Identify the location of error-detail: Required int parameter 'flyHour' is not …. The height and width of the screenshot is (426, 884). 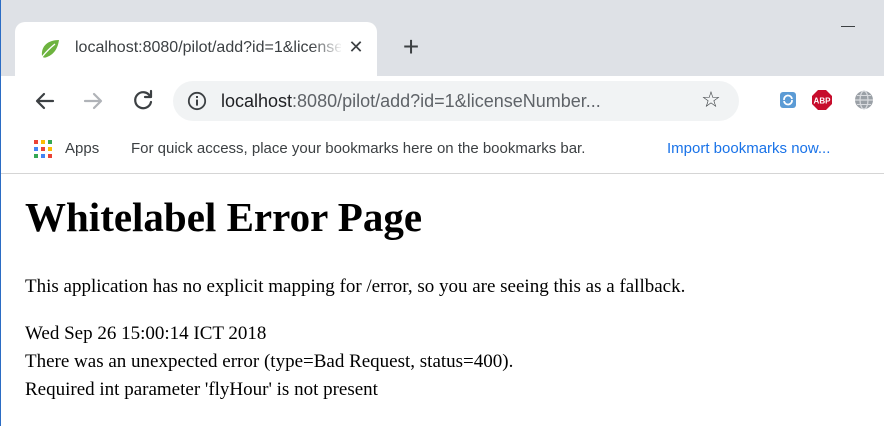
(201, 389).